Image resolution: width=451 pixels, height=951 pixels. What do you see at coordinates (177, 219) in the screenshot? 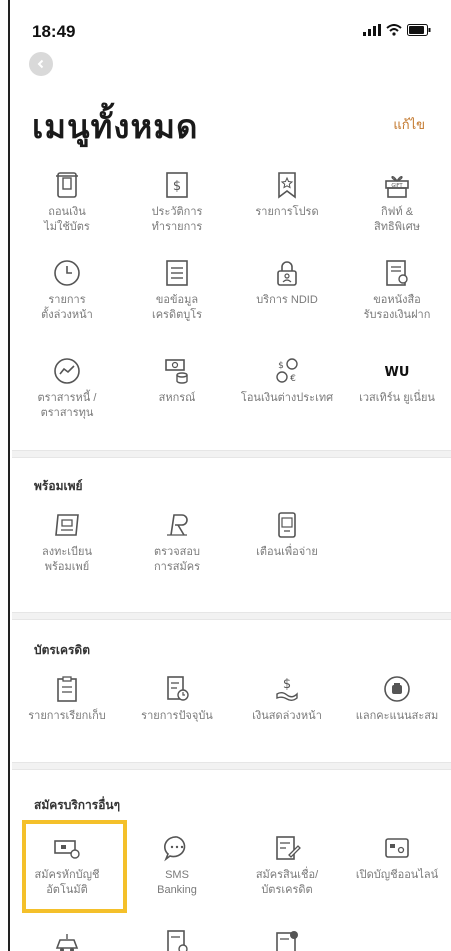
I see `menu-item-label: ประวัติการ ทำรายการ` at bounding box center [177, 219].